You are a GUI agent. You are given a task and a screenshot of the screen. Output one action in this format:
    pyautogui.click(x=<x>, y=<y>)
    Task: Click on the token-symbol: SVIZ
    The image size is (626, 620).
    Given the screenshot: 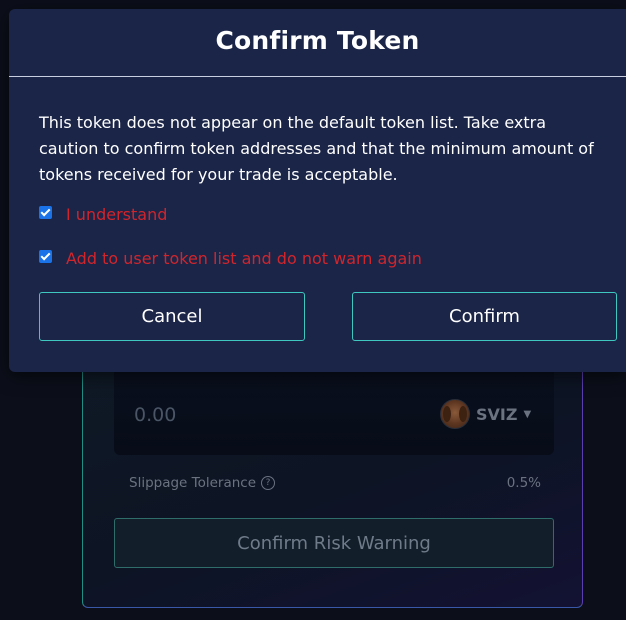 What is the action you would take?
    pyautogui.click(x=497, y=414)
    